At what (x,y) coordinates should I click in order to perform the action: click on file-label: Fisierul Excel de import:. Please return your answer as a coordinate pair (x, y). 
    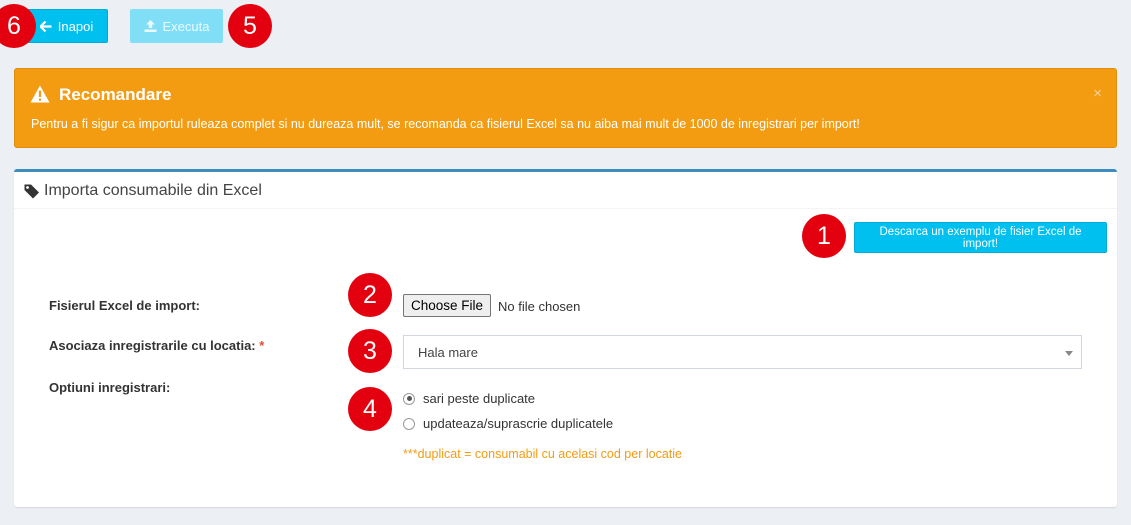
    Looking at the image, I should click on (124, 305).